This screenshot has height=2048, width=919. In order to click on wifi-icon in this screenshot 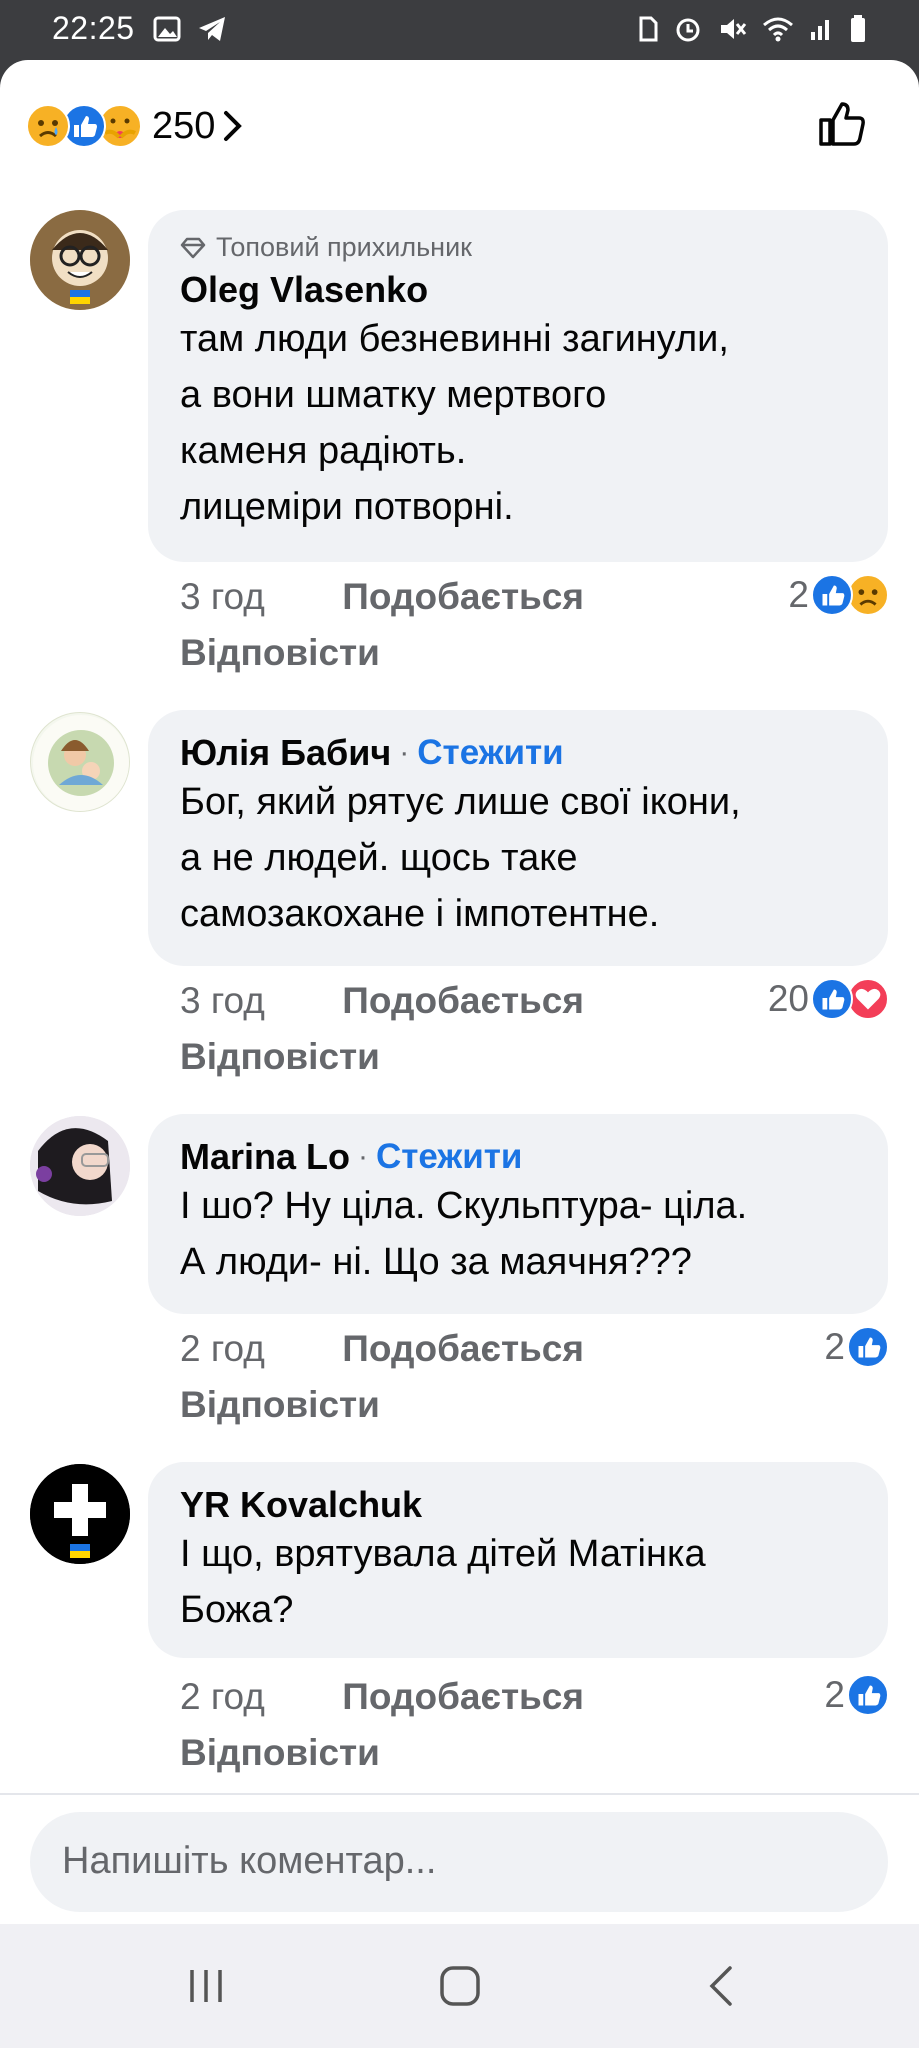, I will do `click(778, 29)`.